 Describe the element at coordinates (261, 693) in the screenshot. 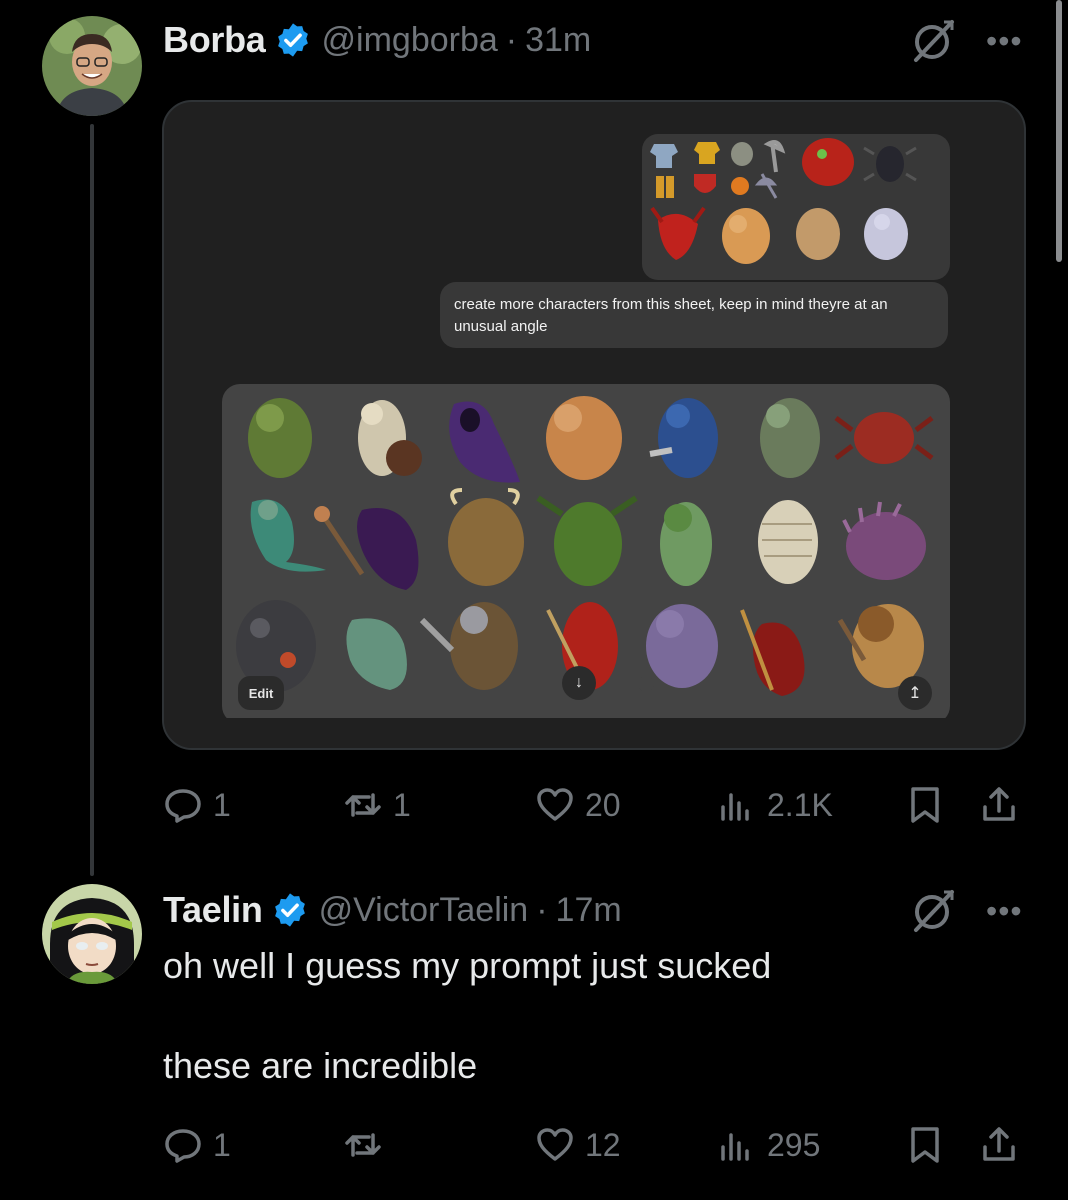

I see `edit-button: Edit` at that location.